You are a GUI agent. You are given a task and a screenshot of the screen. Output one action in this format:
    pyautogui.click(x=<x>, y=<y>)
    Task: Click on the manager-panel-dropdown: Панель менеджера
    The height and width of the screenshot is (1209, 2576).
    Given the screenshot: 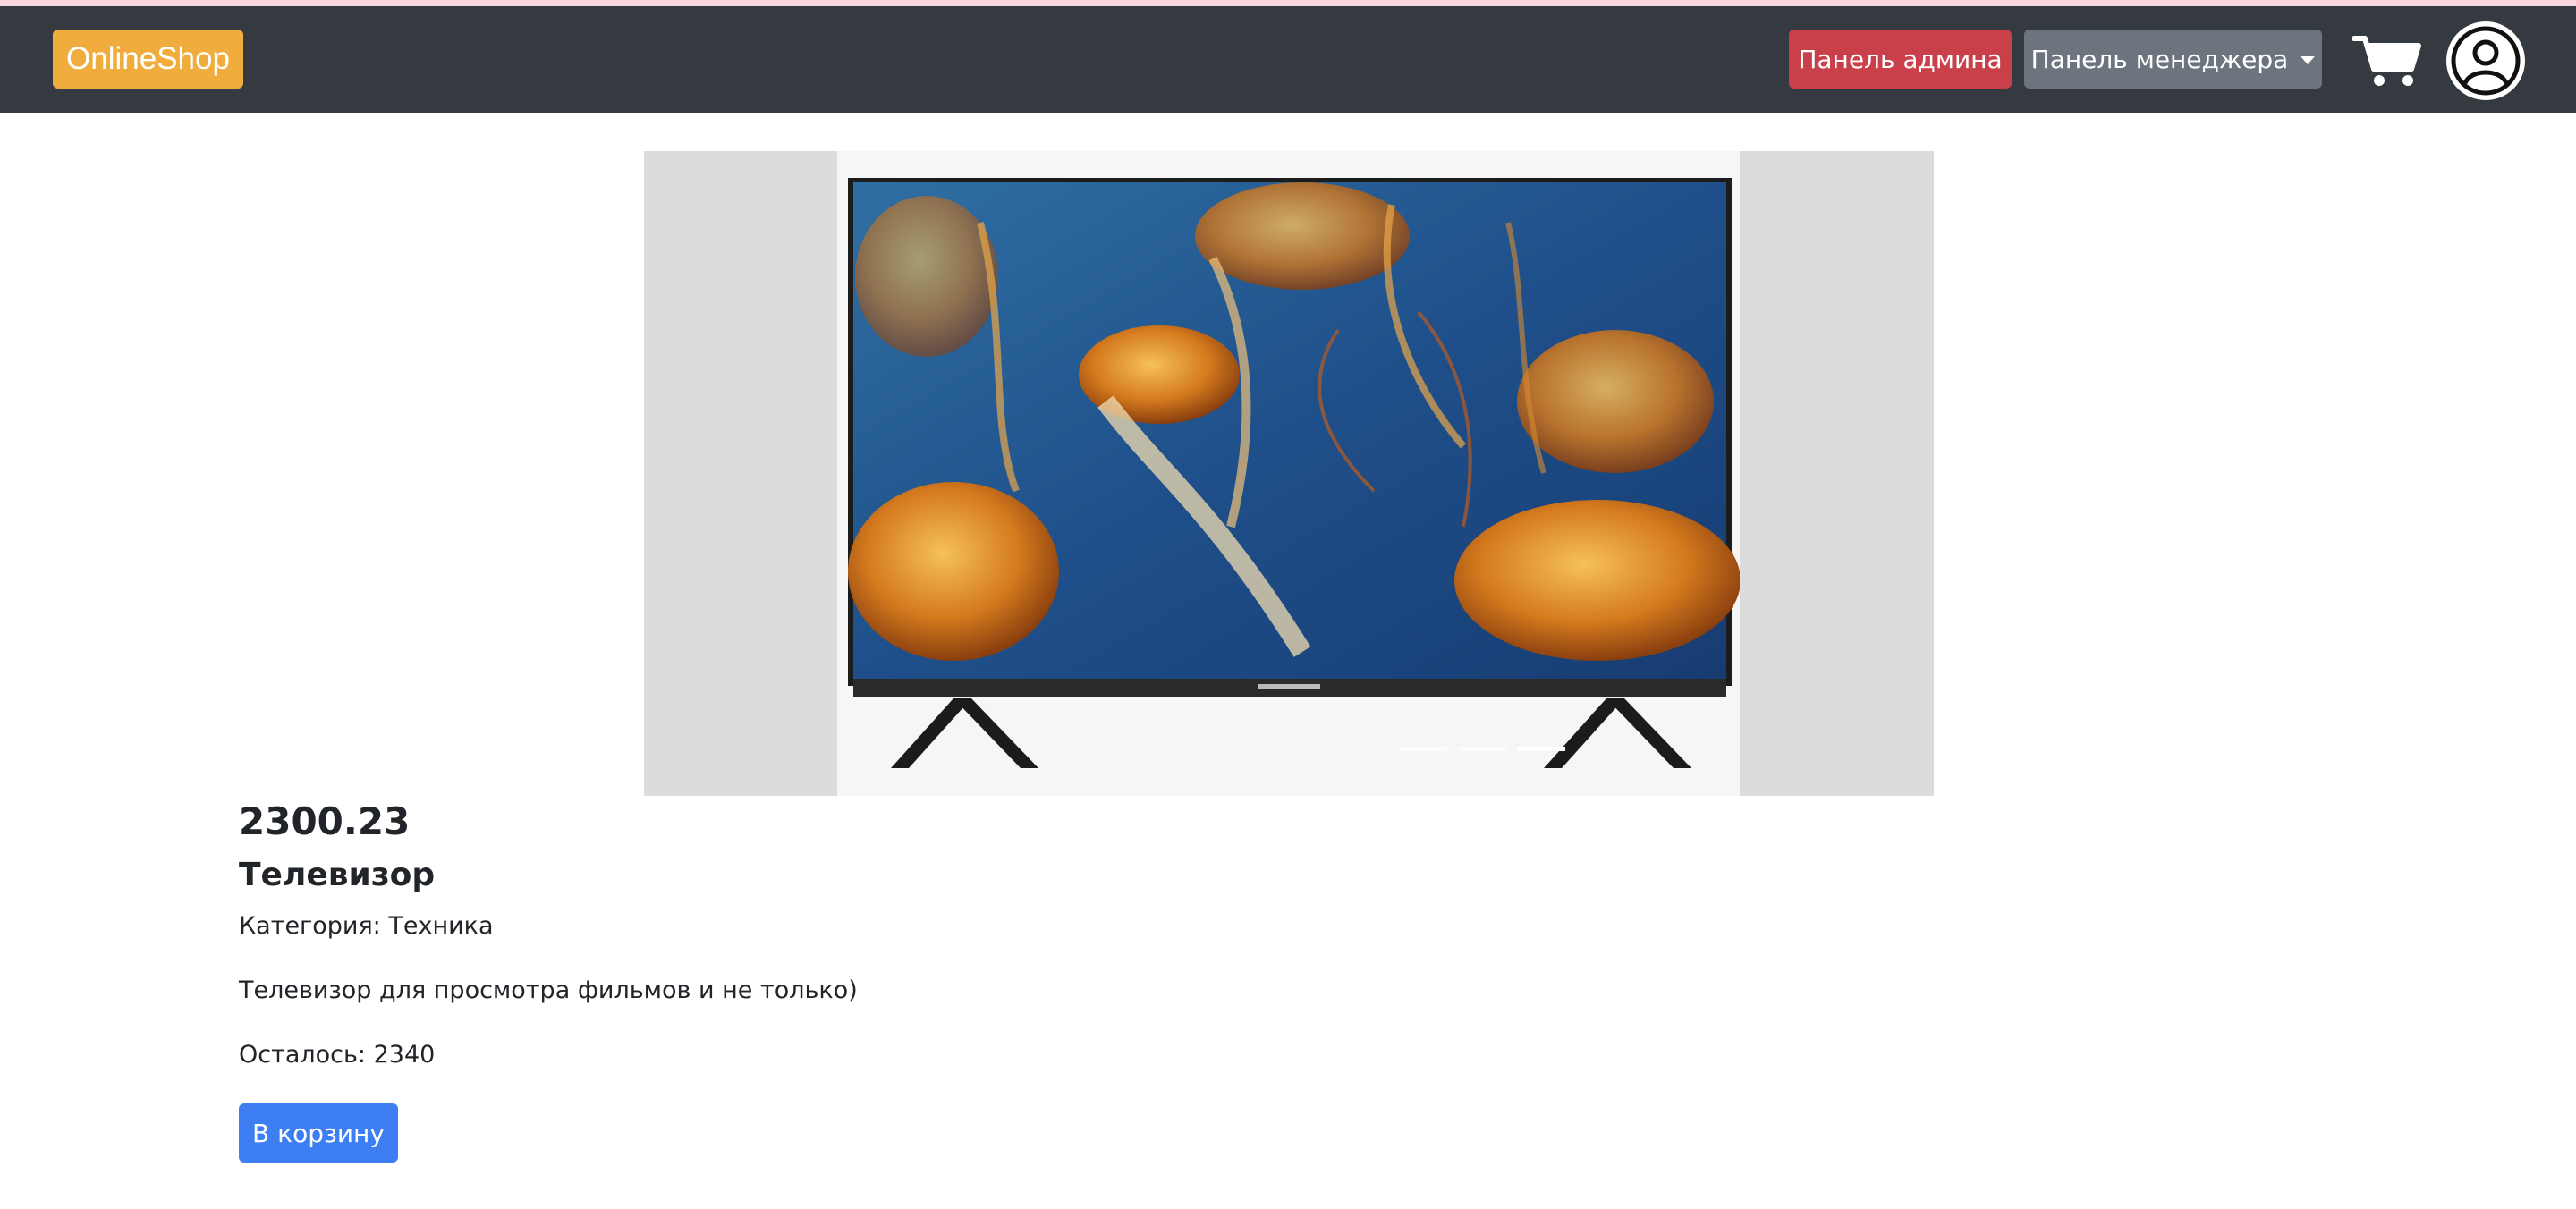 What is the action you would take?
    pyautogui.click(x=2173, y=59)
    